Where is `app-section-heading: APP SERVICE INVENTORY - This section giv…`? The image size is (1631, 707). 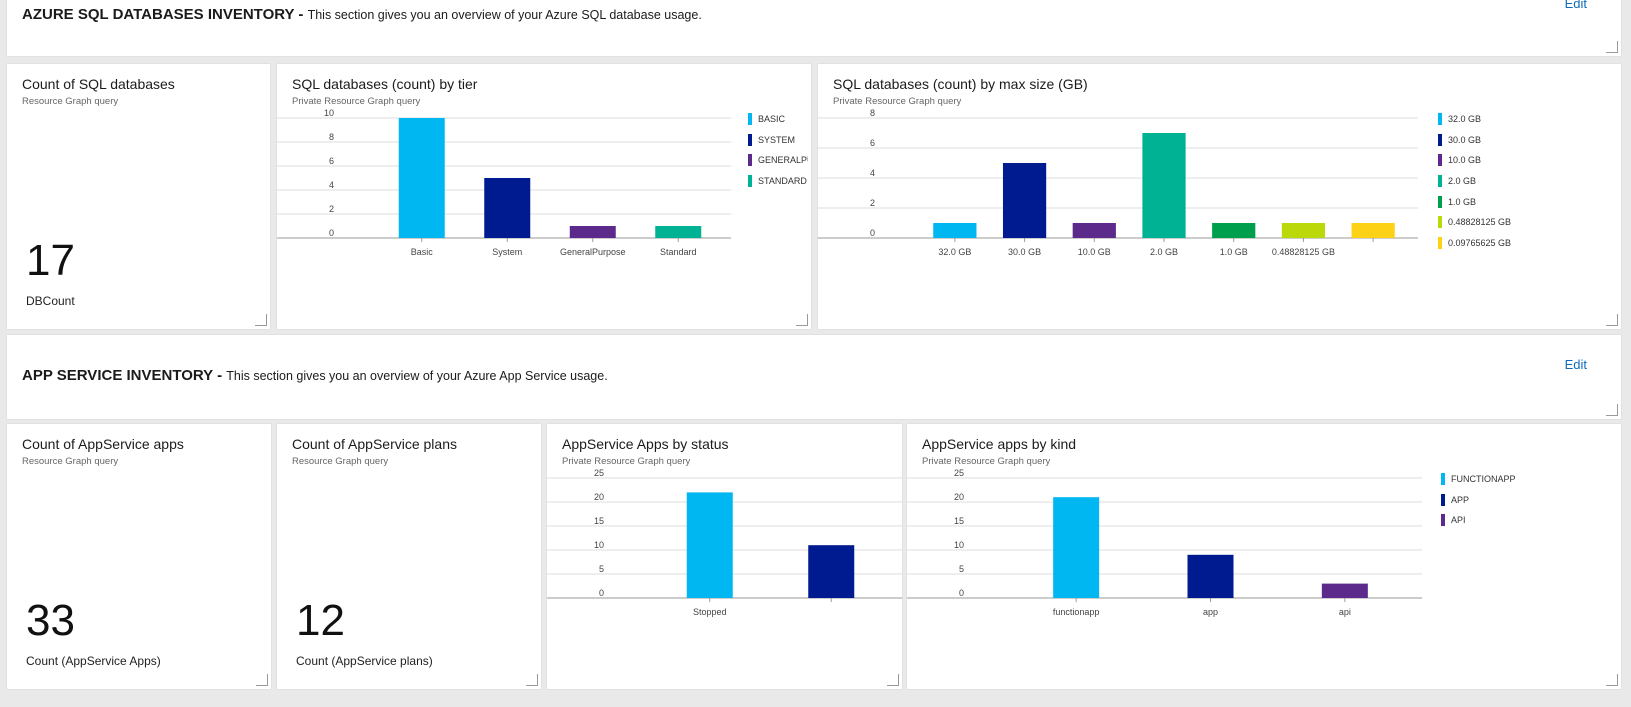 app-section-heading: APP SERVICE INVENTORY - This section giv… is located at coordinates (315, 375).